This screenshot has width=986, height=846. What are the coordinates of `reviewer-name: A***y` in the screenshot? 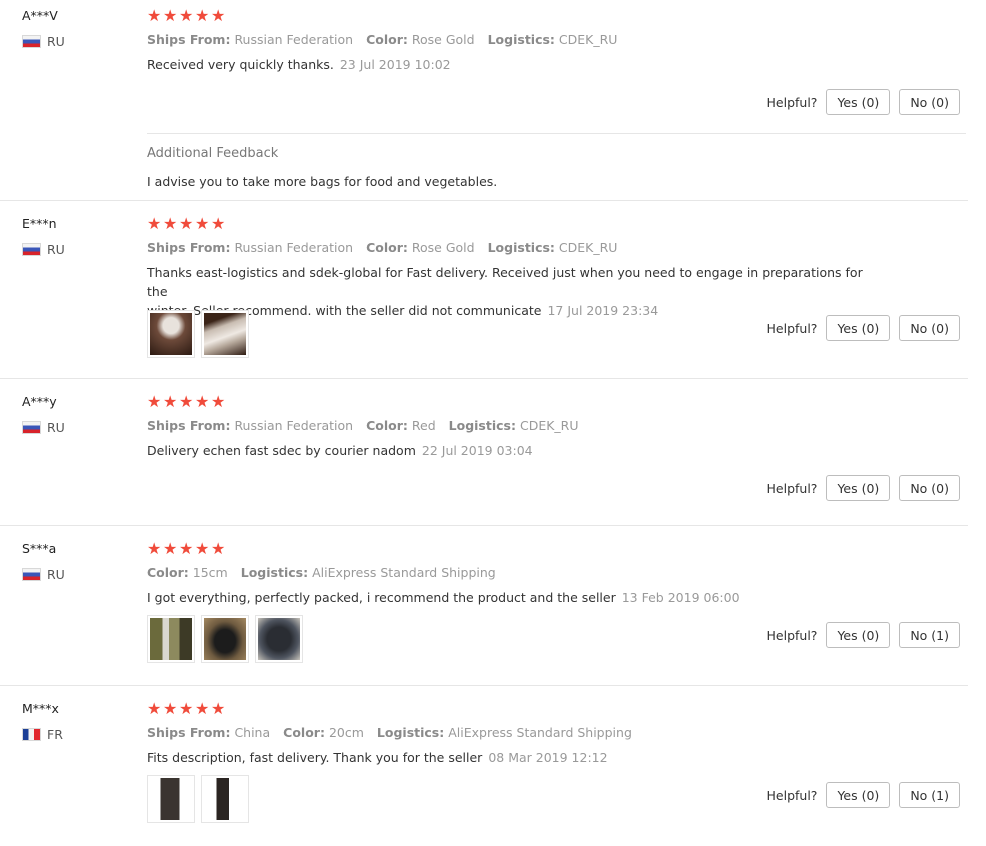 It's located at (39, 401).